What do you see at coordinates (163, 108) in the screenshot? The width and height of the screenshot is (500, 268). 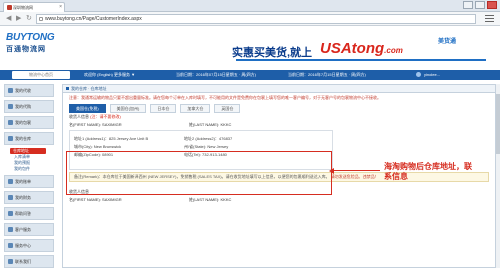 I see `tab-japan: 日本仓` at bounding box center [163, 108].